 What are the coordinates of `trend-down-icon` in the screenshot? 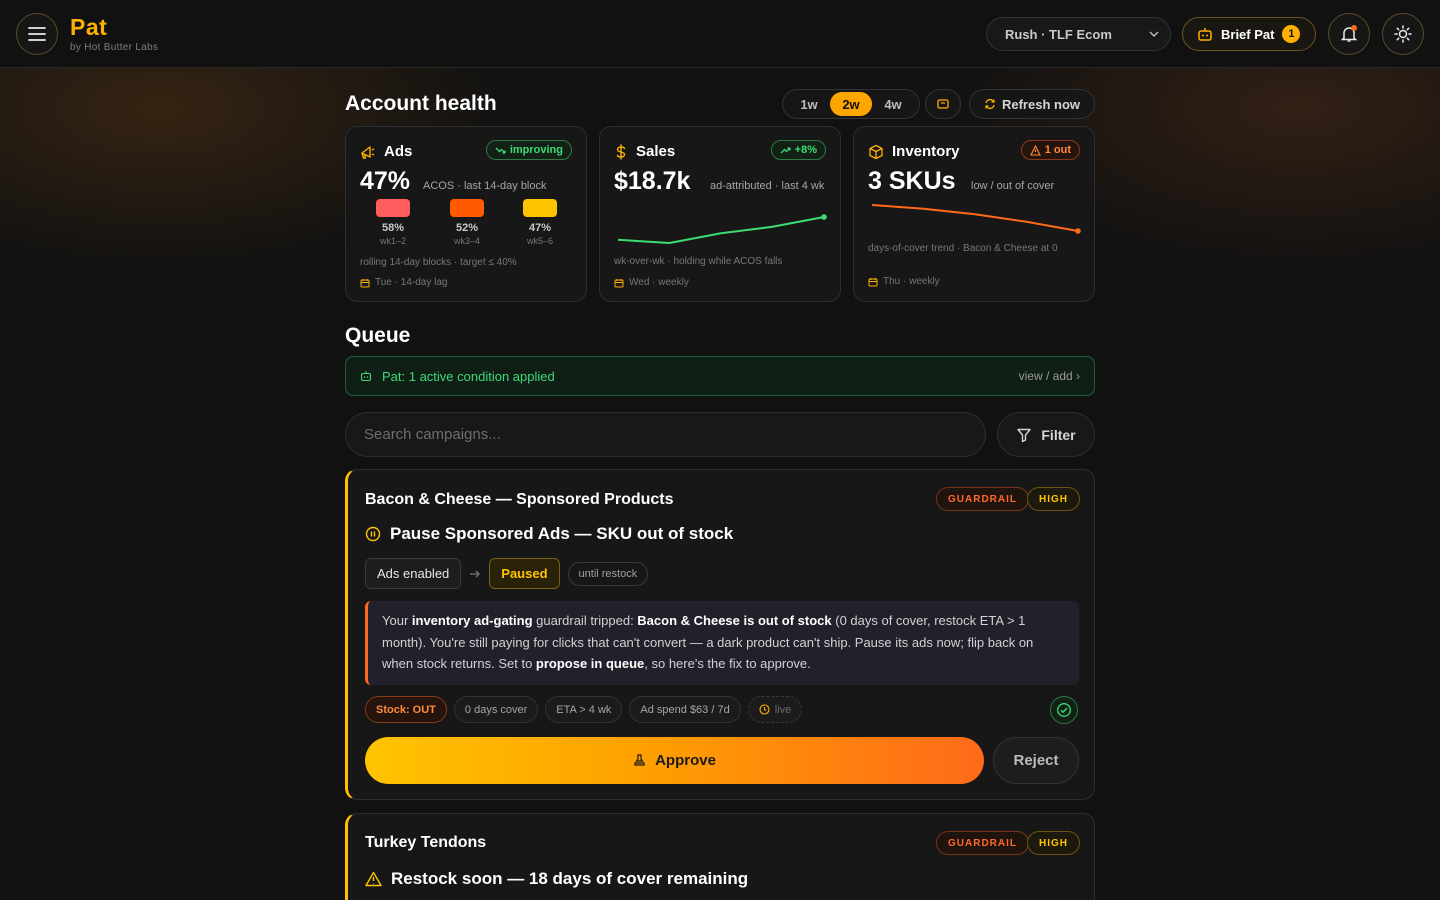 It's located at (500, 150).